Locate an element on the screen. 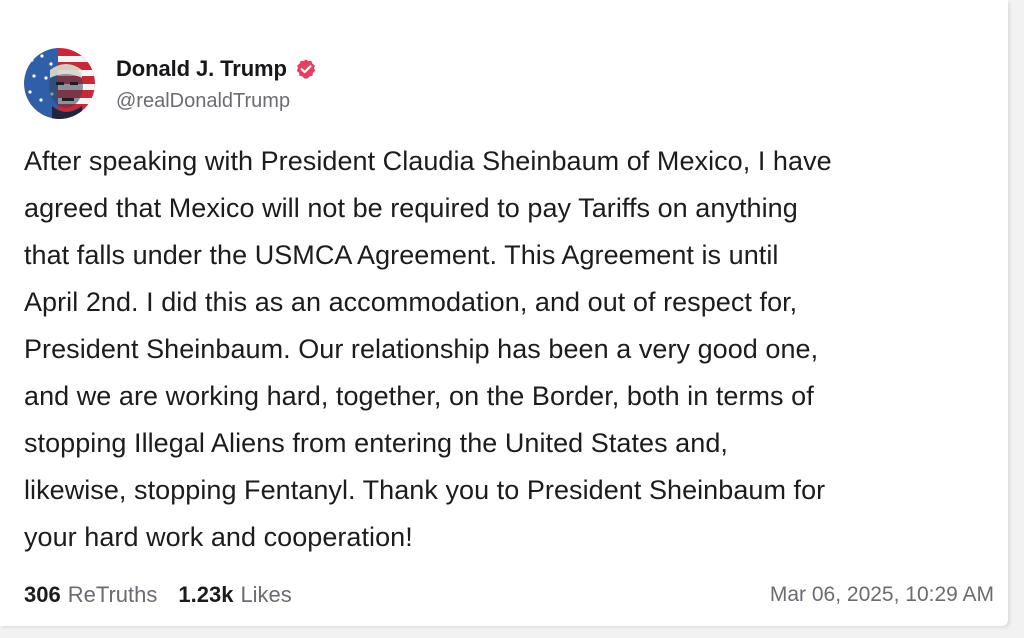 The height and width of the screenshot is (638, 1024). avatar is located at coordinates (59, 83).